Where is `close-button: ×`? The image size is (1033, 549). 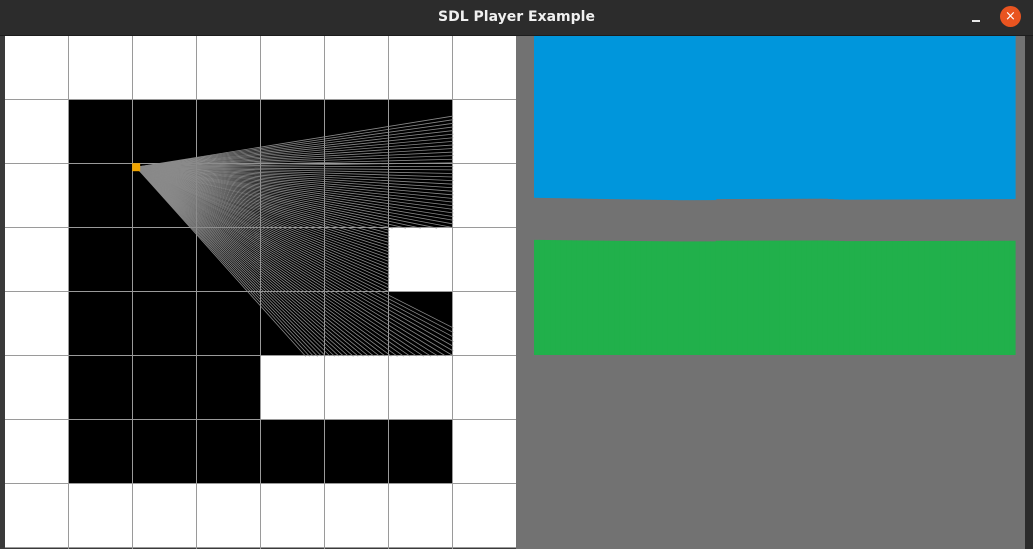 close-button: × is located at coordinates (1010, 16).